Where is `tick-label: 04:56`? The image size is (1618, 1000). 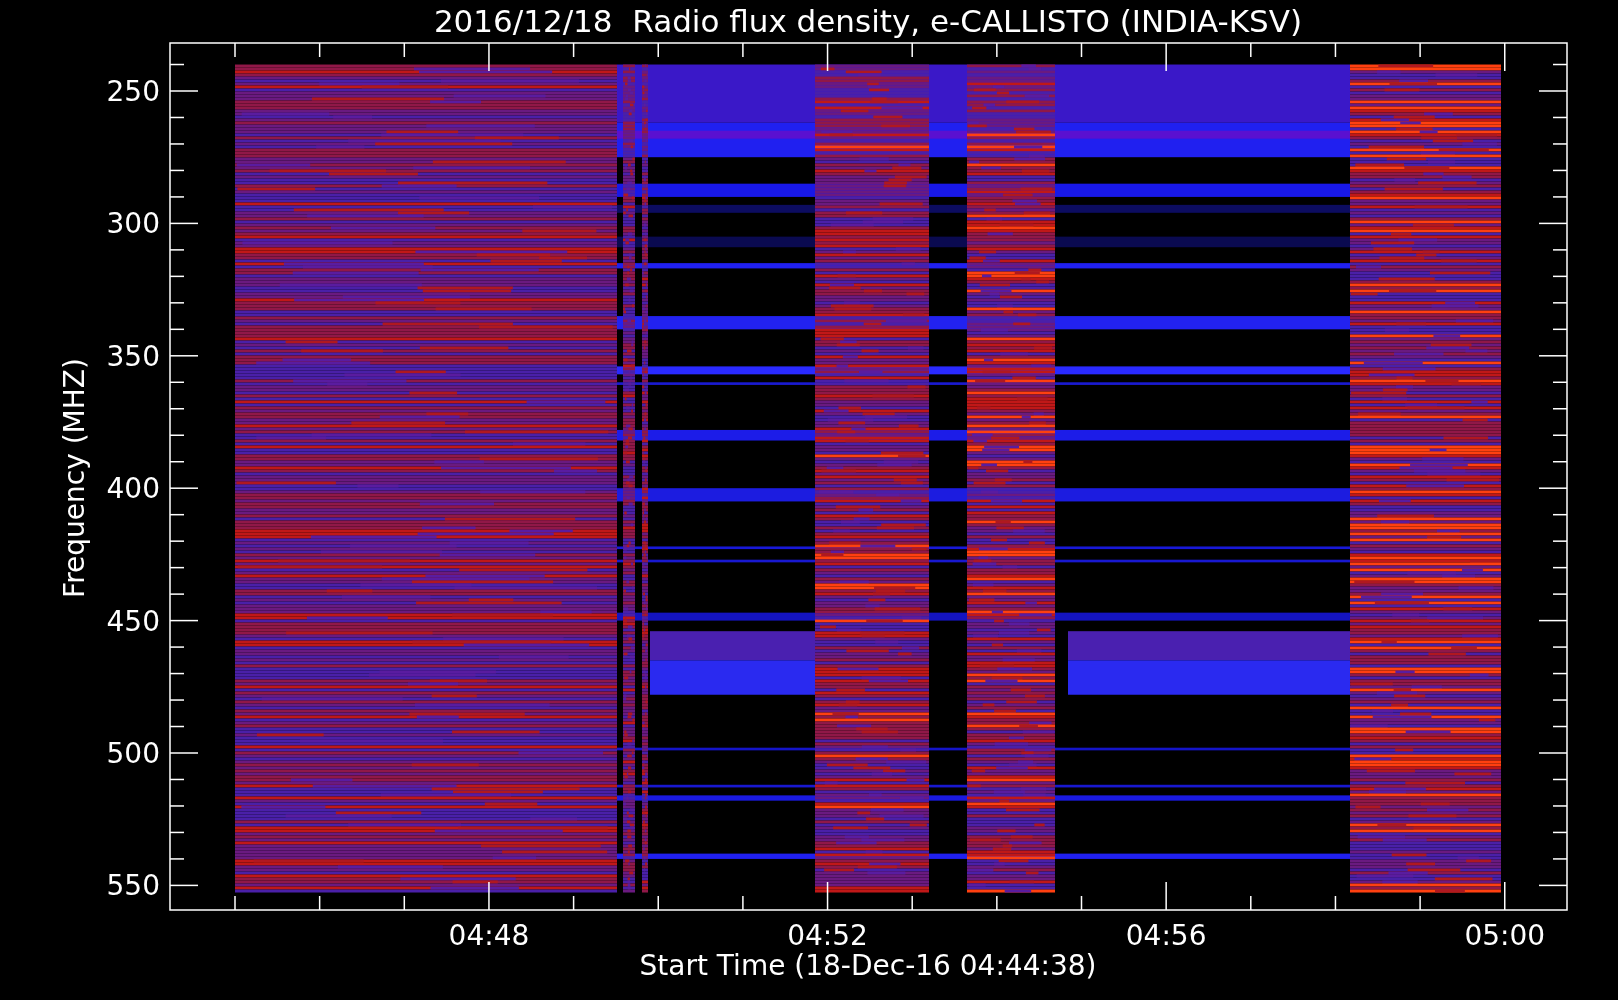 tick-label: 04:56 is located at coordinates (1166, 935).